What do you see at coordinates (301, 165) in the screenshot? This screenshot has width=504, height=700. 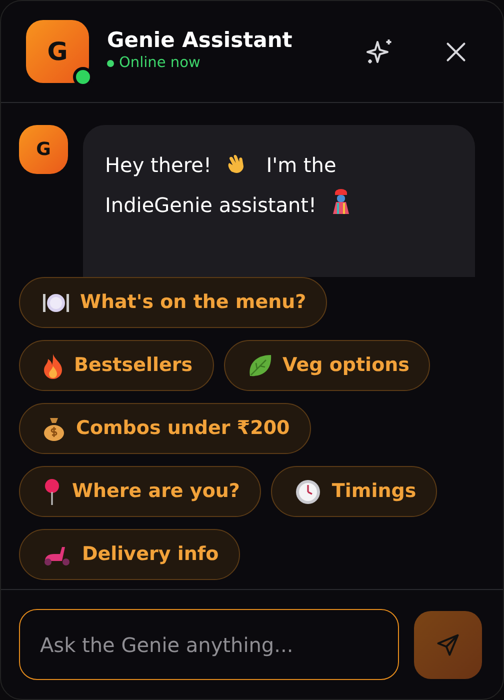 I see `message-text: I'm the` at bounding box center [301, 165].